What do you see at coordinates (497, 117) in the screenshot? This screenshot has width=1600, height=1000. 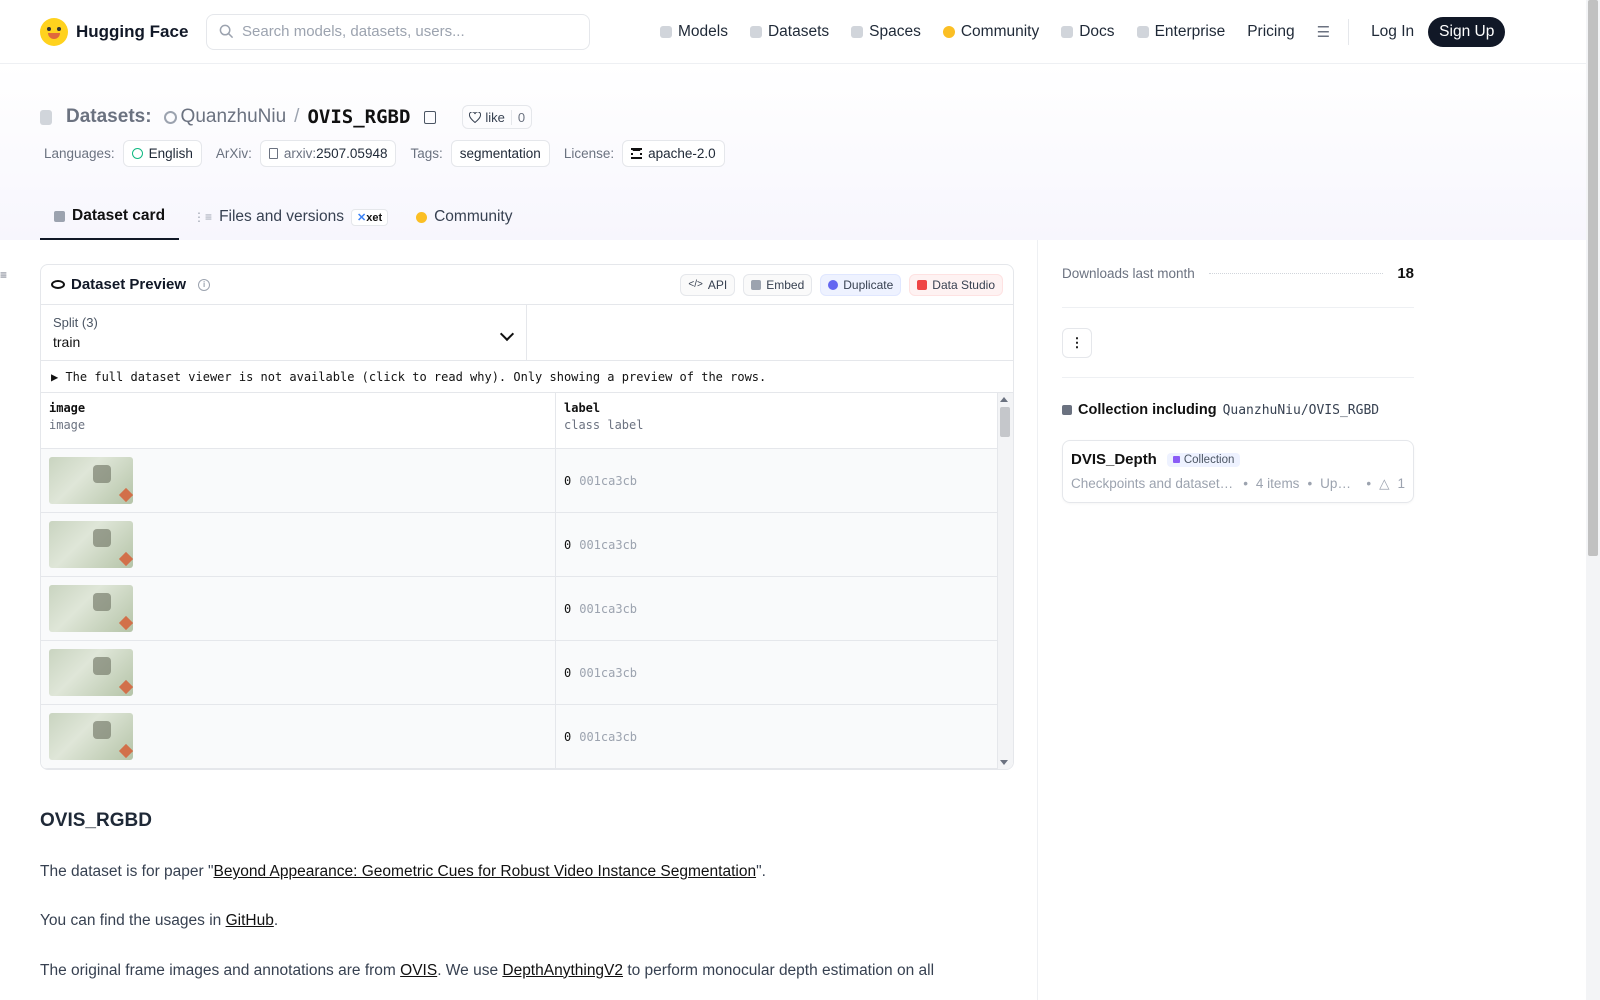 I see `like-button: like 0` at bounding box center [497, 117].